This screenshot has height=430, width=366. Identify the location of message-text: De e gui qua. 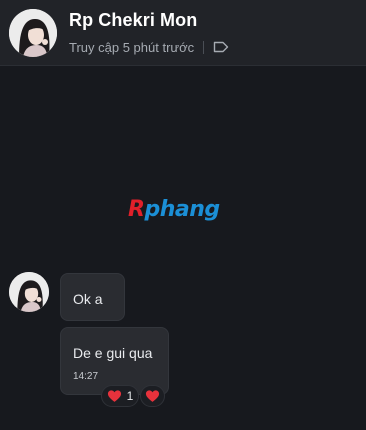
(113, 353).